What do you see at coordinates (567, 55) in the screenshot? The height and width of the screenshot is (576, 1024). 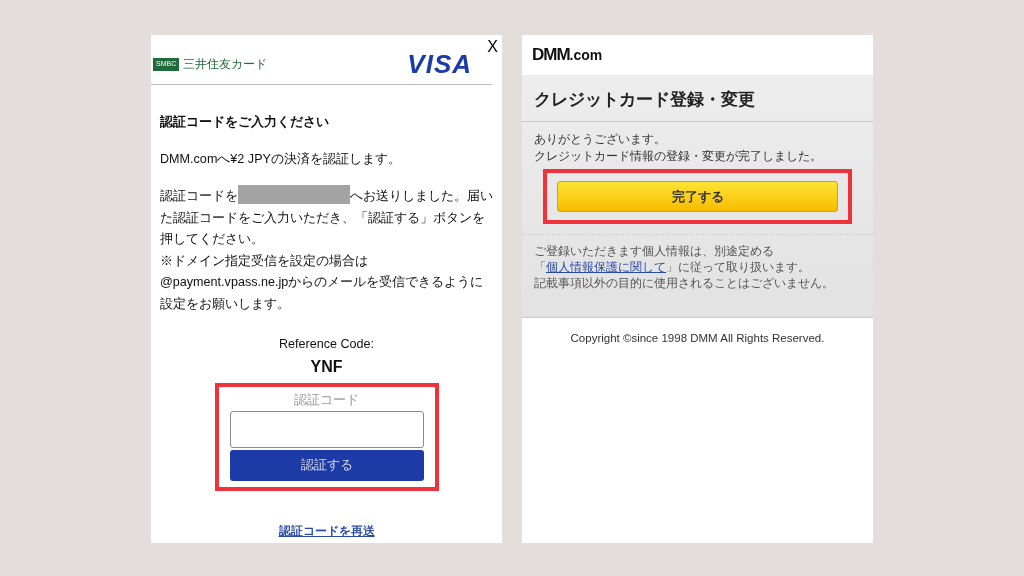 I see `dmm-logo: DMM.com` at bounding box center [567, 55].